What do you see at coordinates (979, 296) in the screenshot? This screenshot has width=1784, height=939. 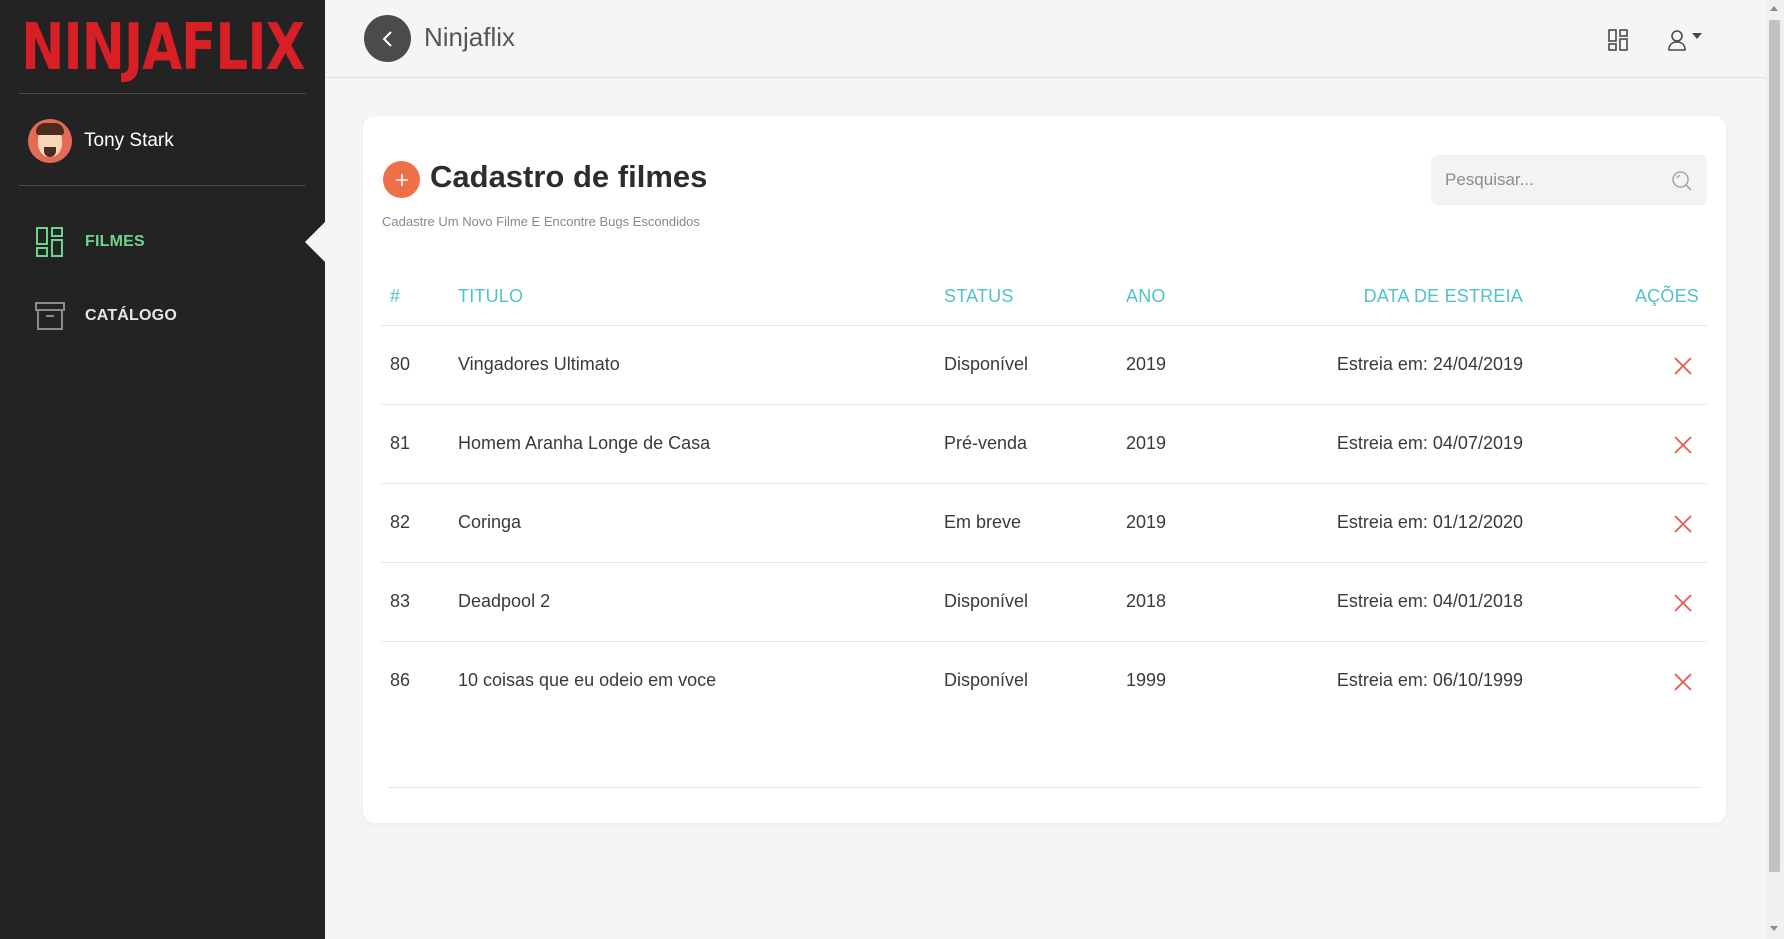 I see `column-header-status: STATUS` at bounding box center [979, 296].